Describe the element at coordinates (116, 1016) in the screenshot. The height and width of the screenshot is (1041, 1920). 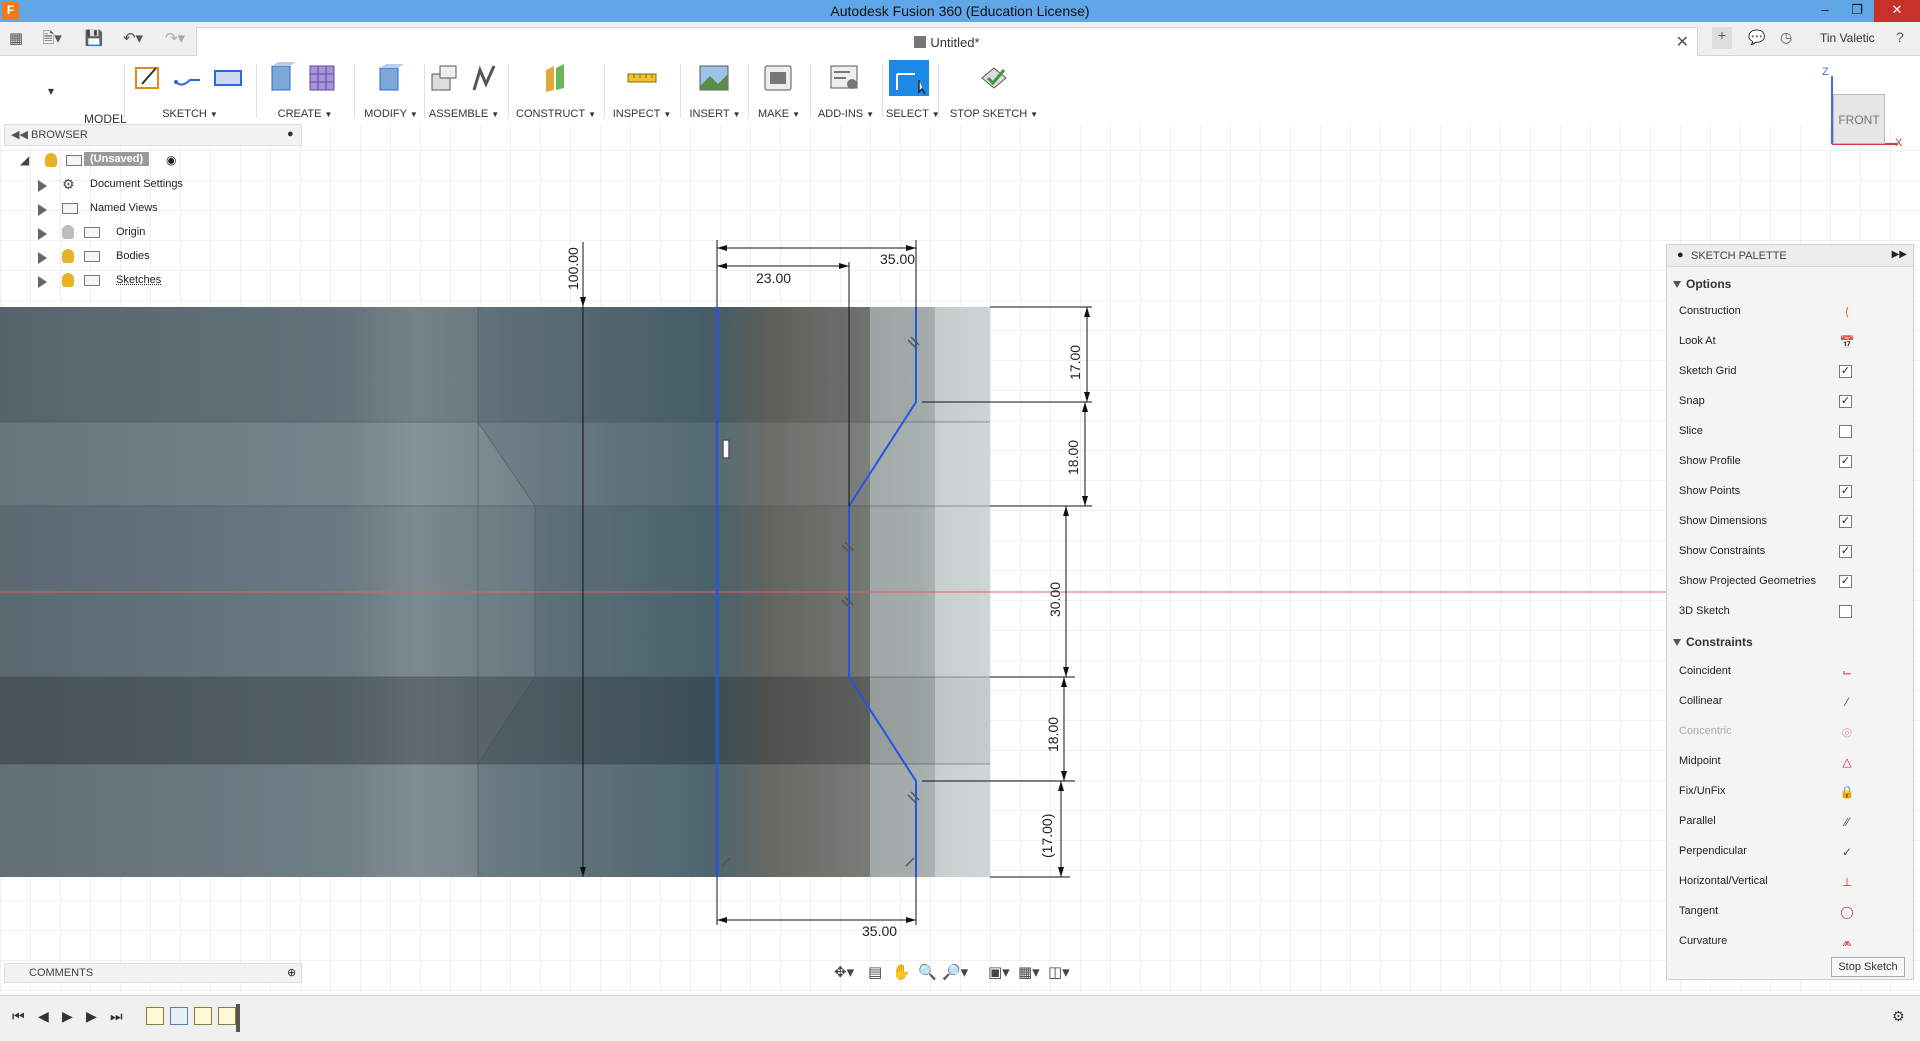
I see `go-to-end-icon: ⏭` at that location.